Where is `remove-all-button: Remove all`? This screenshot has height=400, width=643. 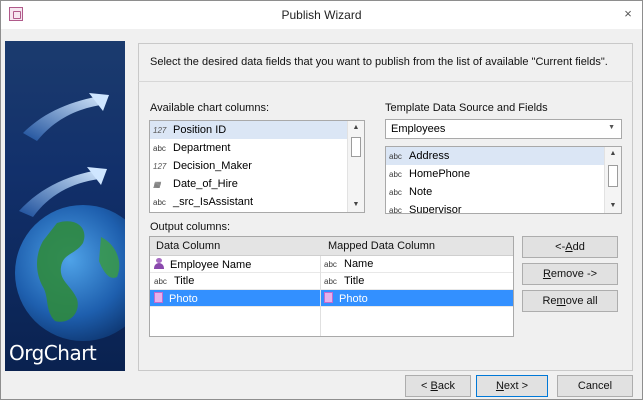
remove-all-button: Remove all is located at coordinates (570, 301).